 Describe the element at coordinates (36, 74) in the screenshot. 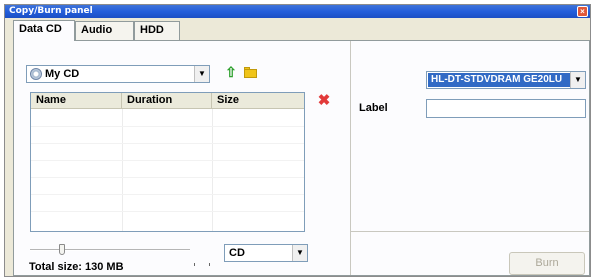

I see `cd-icon` at that location.